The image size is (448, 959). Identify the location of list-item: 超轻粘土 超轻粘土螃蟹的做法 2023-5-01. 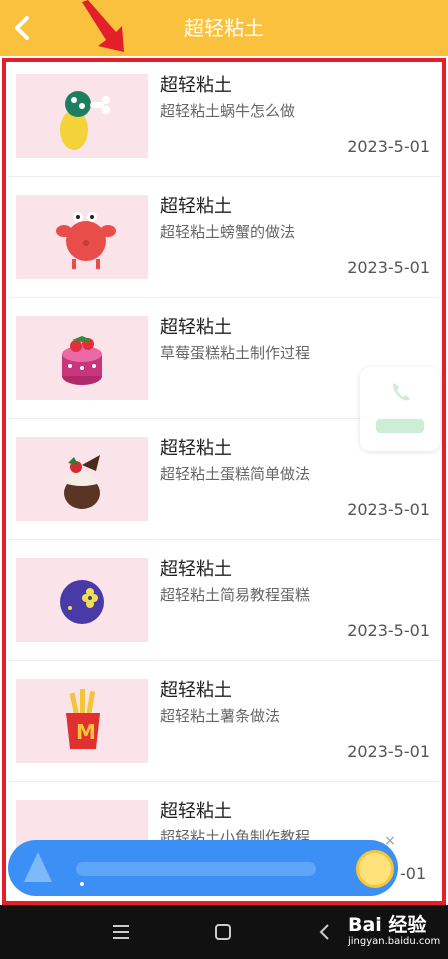
(224, 237).